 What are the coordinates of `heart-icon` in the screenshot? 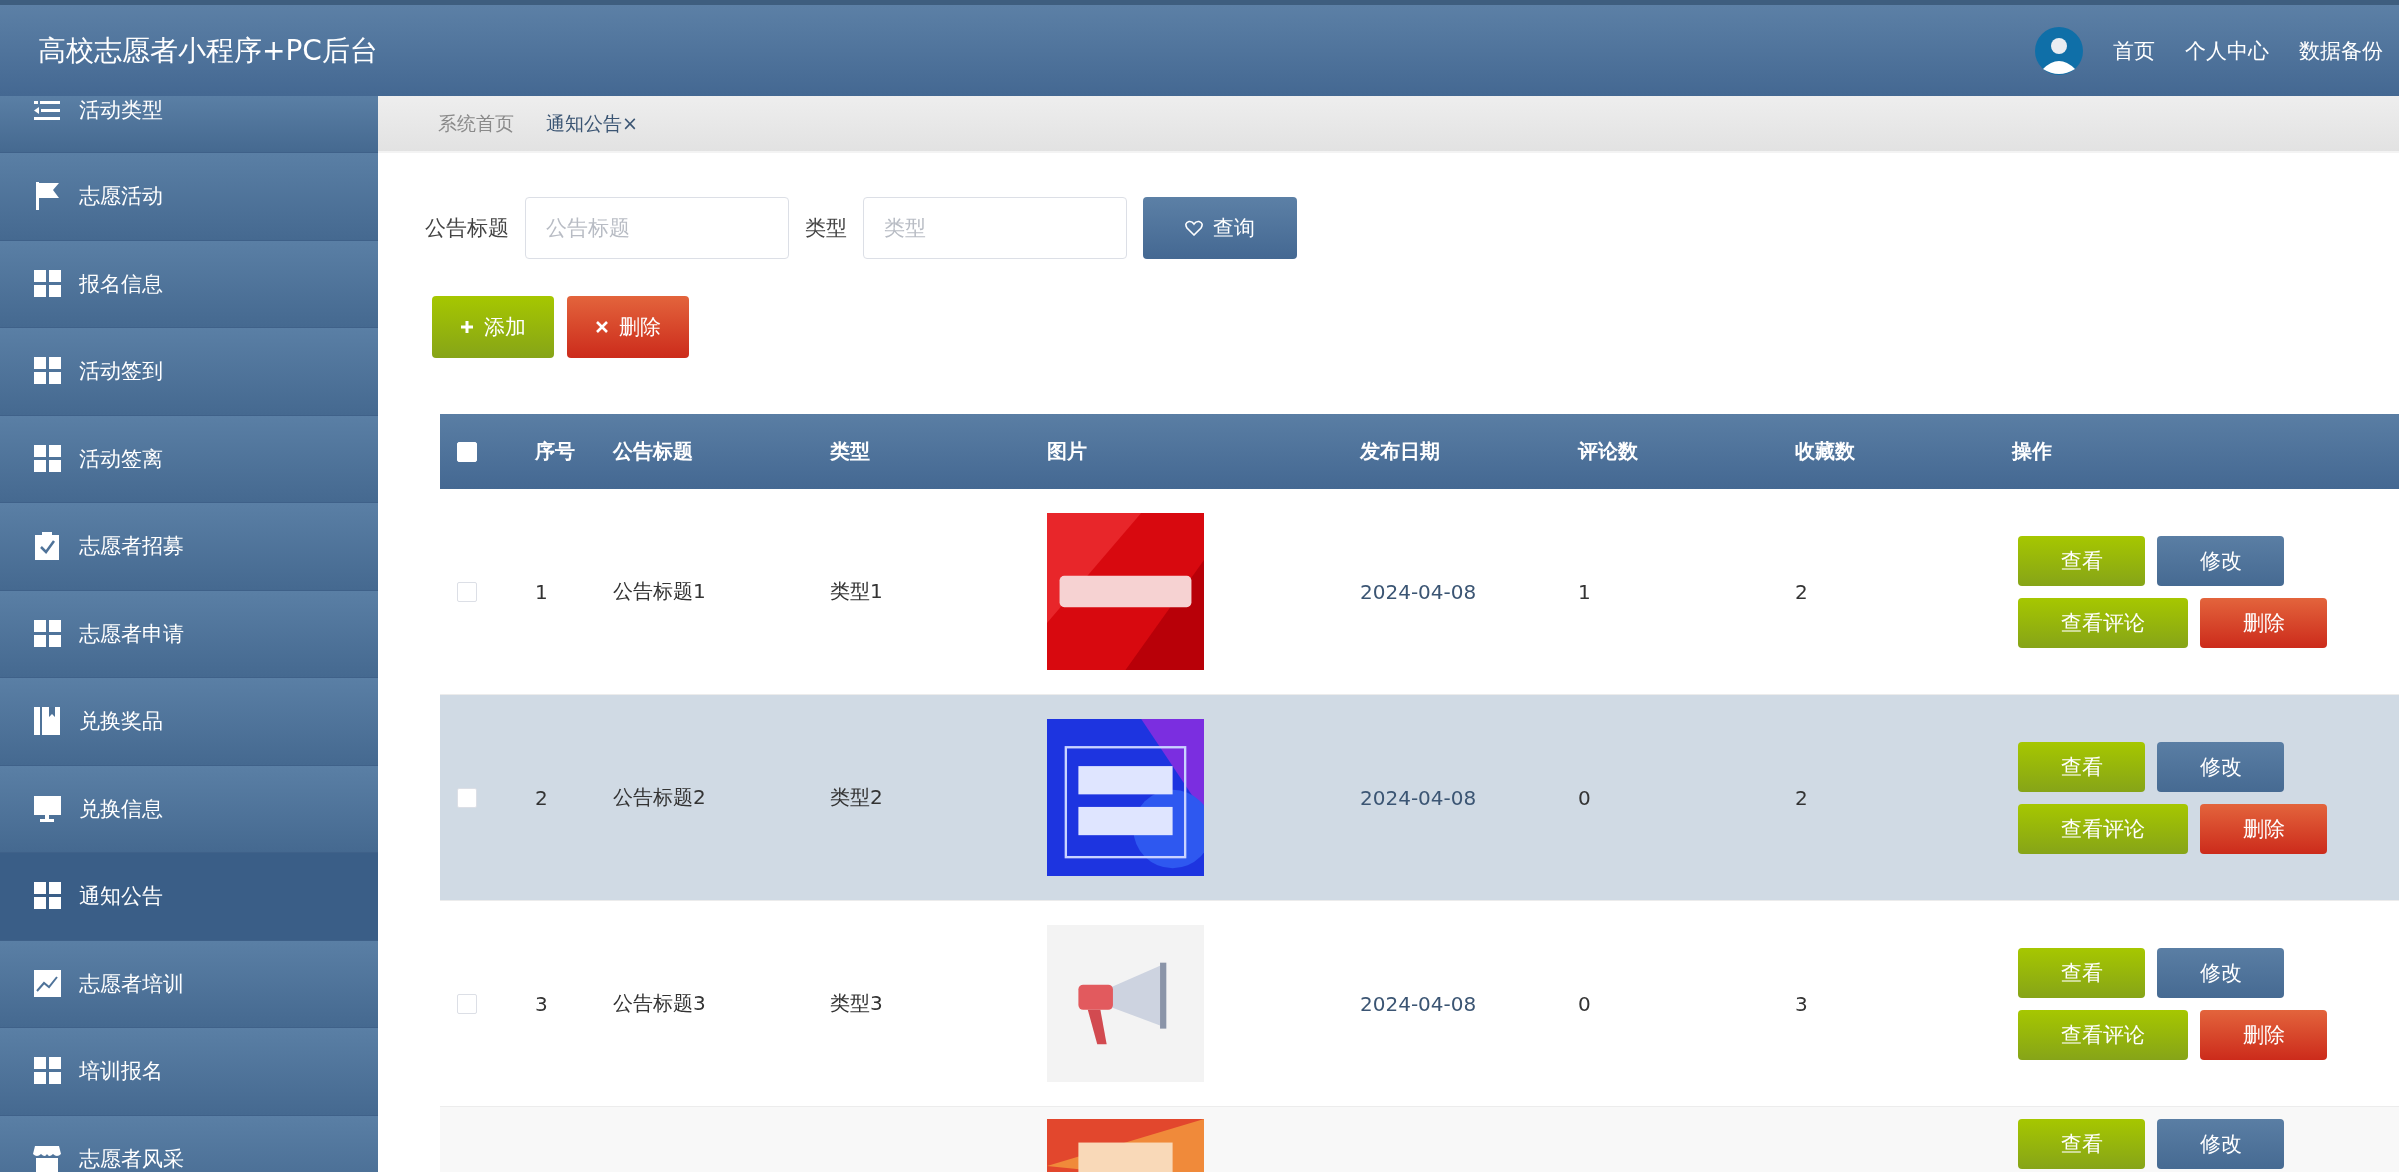 It's located at (1194, 228).